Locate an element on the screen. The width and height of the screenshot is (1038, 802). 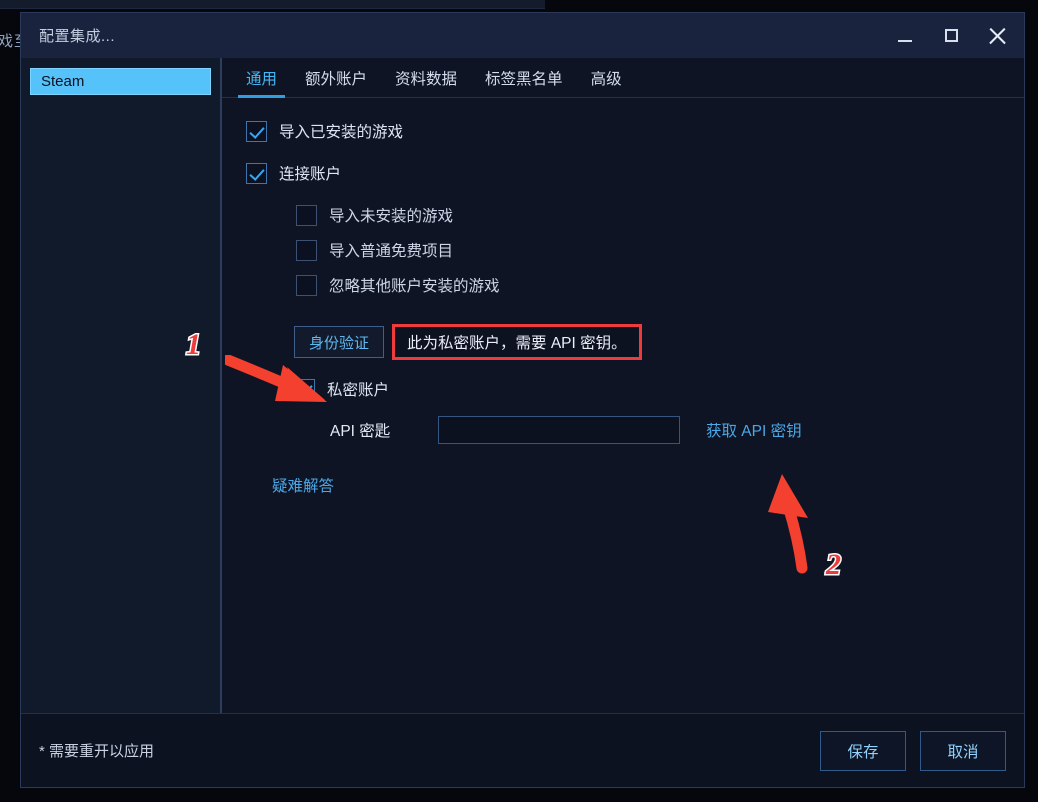
close-icon is located at coordinates (997, 36).